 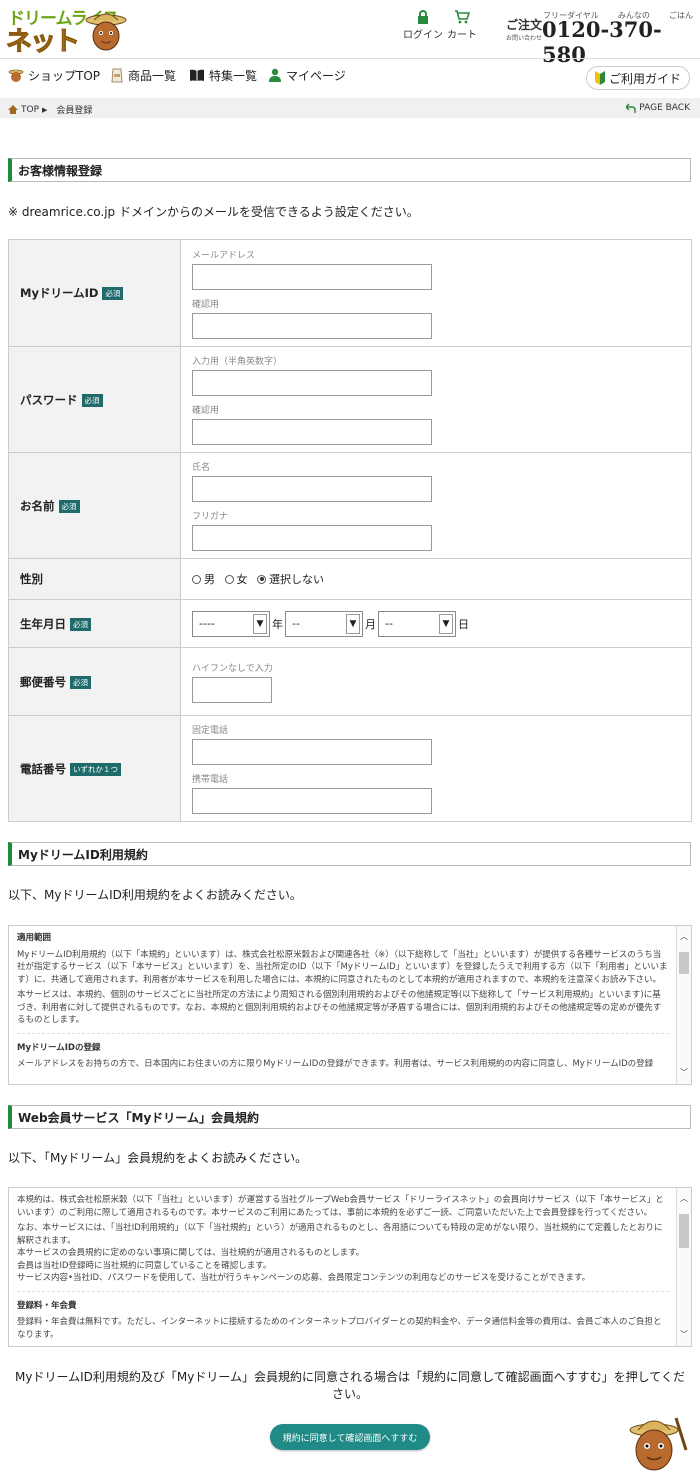 I want to click on nav-features: 特集一覧, so click(x=223, y=75).